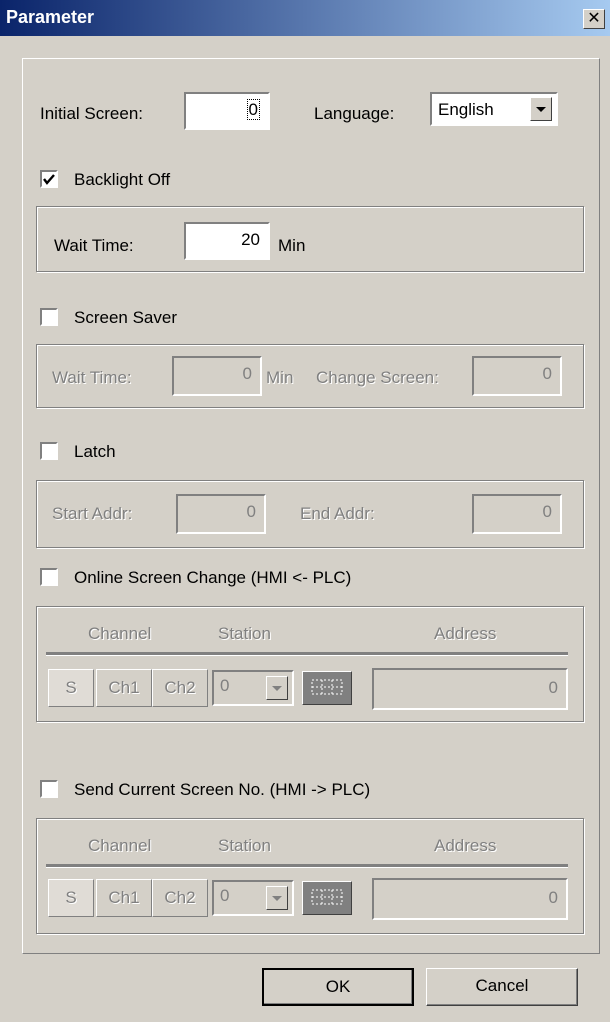 This screenshot has width=610, height=1022. Describe the element at coordinates (49, 577) in the screenshot. I see `online-change-checkbox` at that location.